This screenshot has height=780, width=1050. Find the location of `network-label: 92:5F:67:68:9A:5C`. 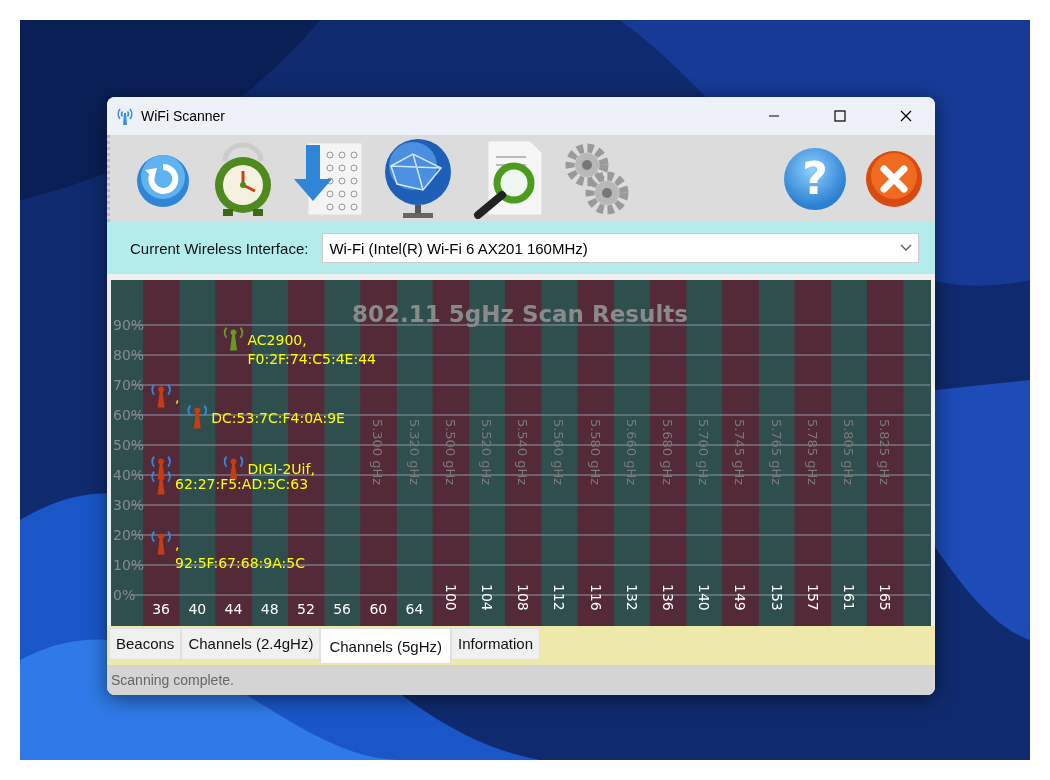

network-label: 92:5F:67:68:9A:5C is located at coordinates (240, 563).